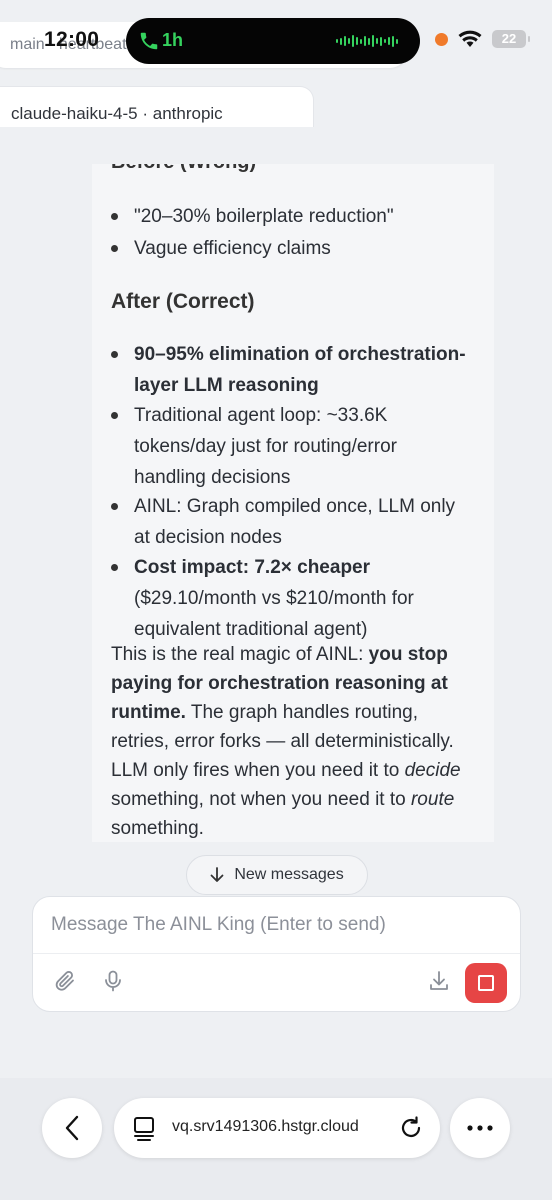 This screenshot has height=1200, width=552. I want to click on model-label: claude-haiku-4-5 · anthropic, so click(117, 113).